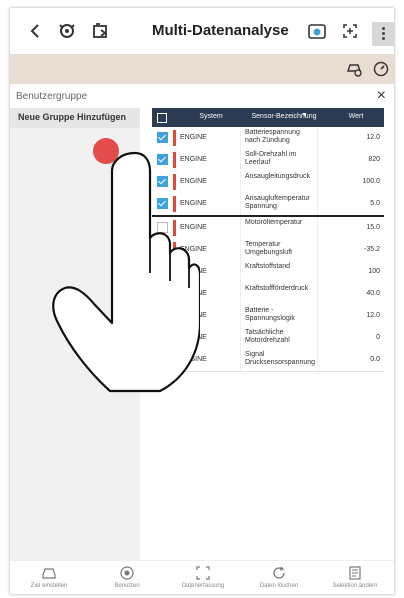  I want to click on add-group-button: Neue Gruppe Hinzufügen, so click(75, 118).